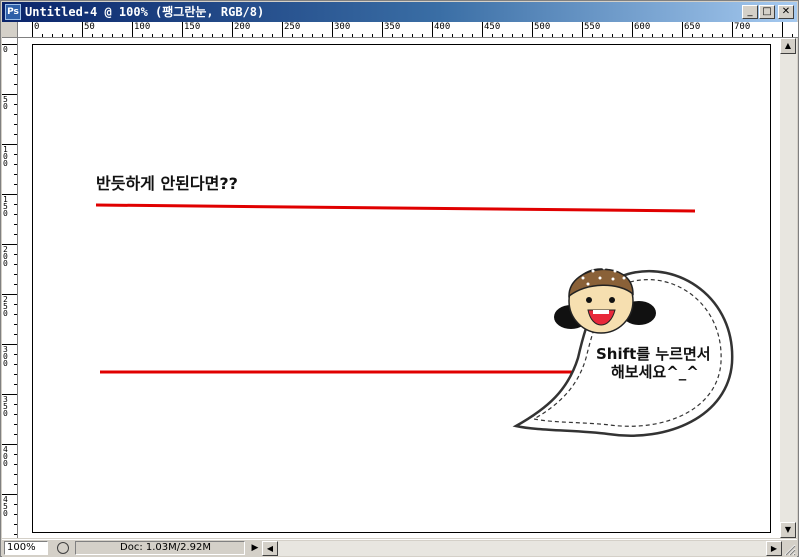 Image resolution: width=799 pixels, height=557 pixels. What do you see at coordinates (788, 288) in the screenshot?
I see `vertical-scrollbar: ▲ ▼` at bounding box center [788, 288].